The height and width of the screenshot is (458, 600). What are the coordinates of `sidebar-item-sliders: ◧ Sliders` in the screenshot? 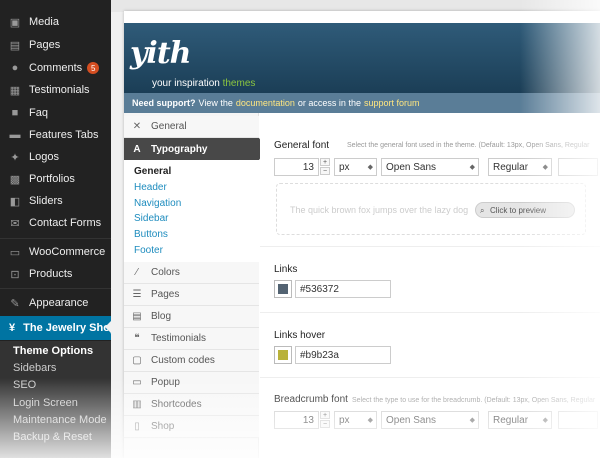 It's located at (55, 201).